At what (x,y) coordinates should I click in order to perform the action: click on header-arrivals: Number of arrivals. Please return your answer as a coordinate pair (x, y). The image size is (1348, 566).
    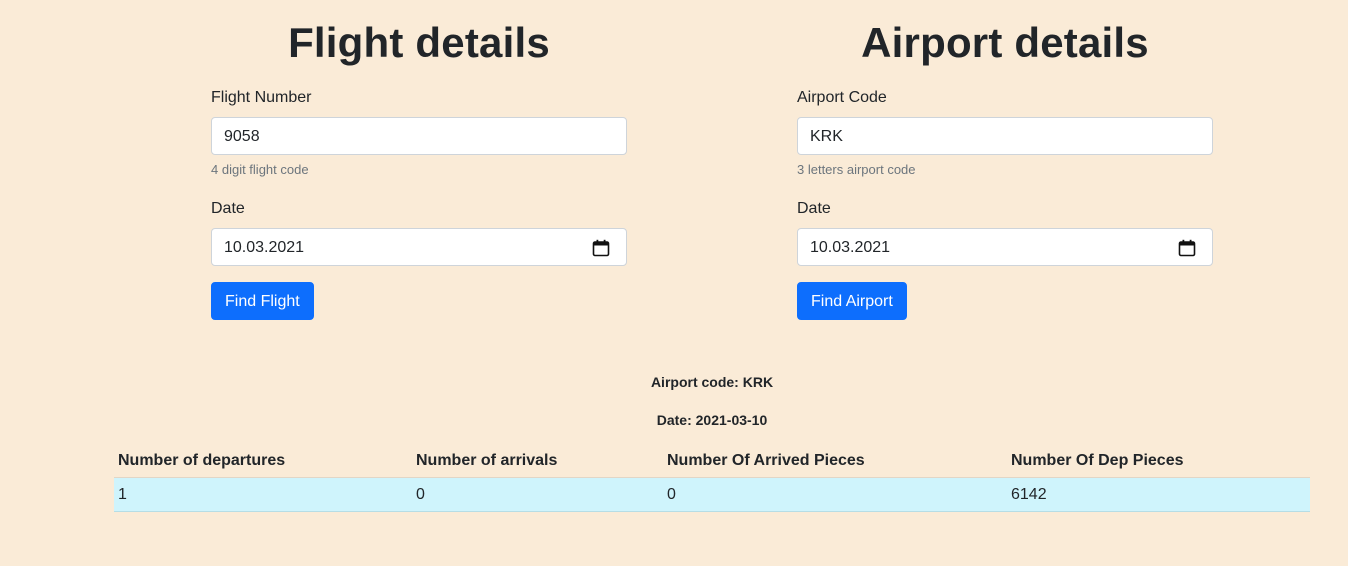
    Looking at the image, I should click on (537, 461).